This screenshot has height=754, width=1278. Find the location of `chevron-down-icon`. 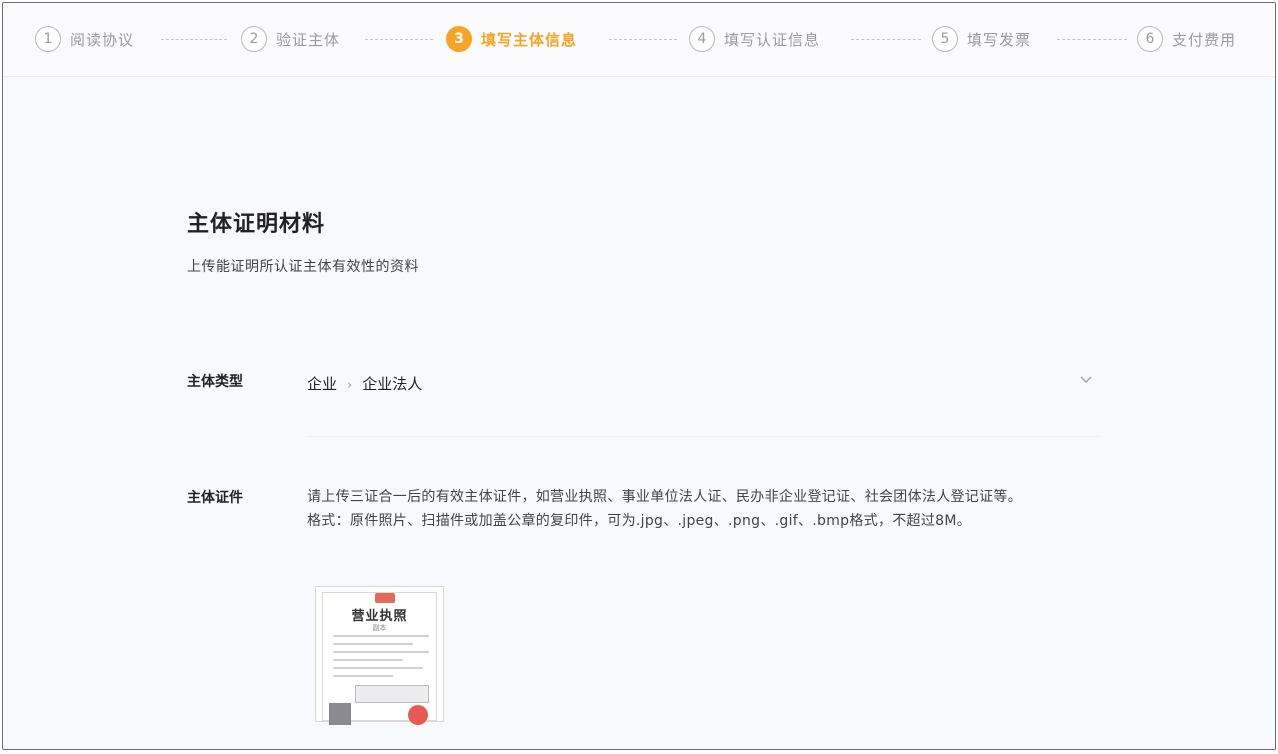

chevron-down-icon is located at coordinates (1086, 380).